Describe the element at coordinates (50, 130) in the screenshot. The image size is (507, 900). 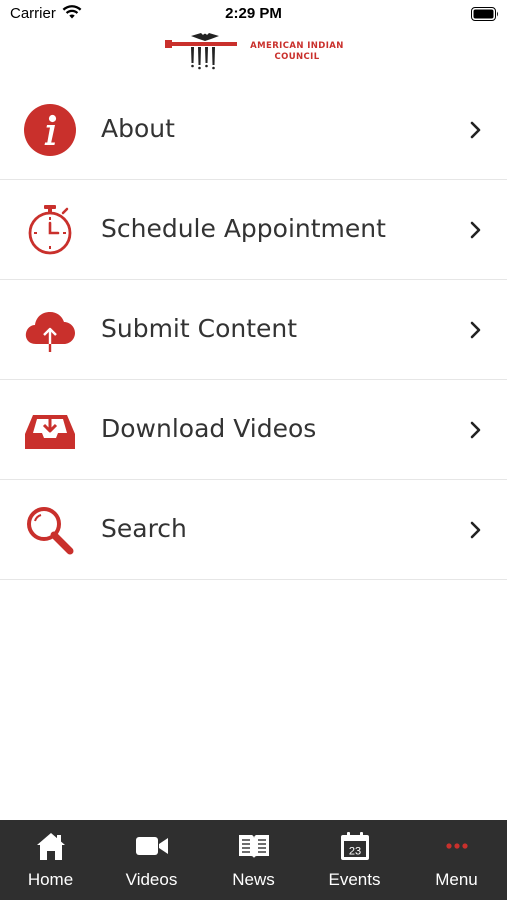
I see `info-icon` at that location.